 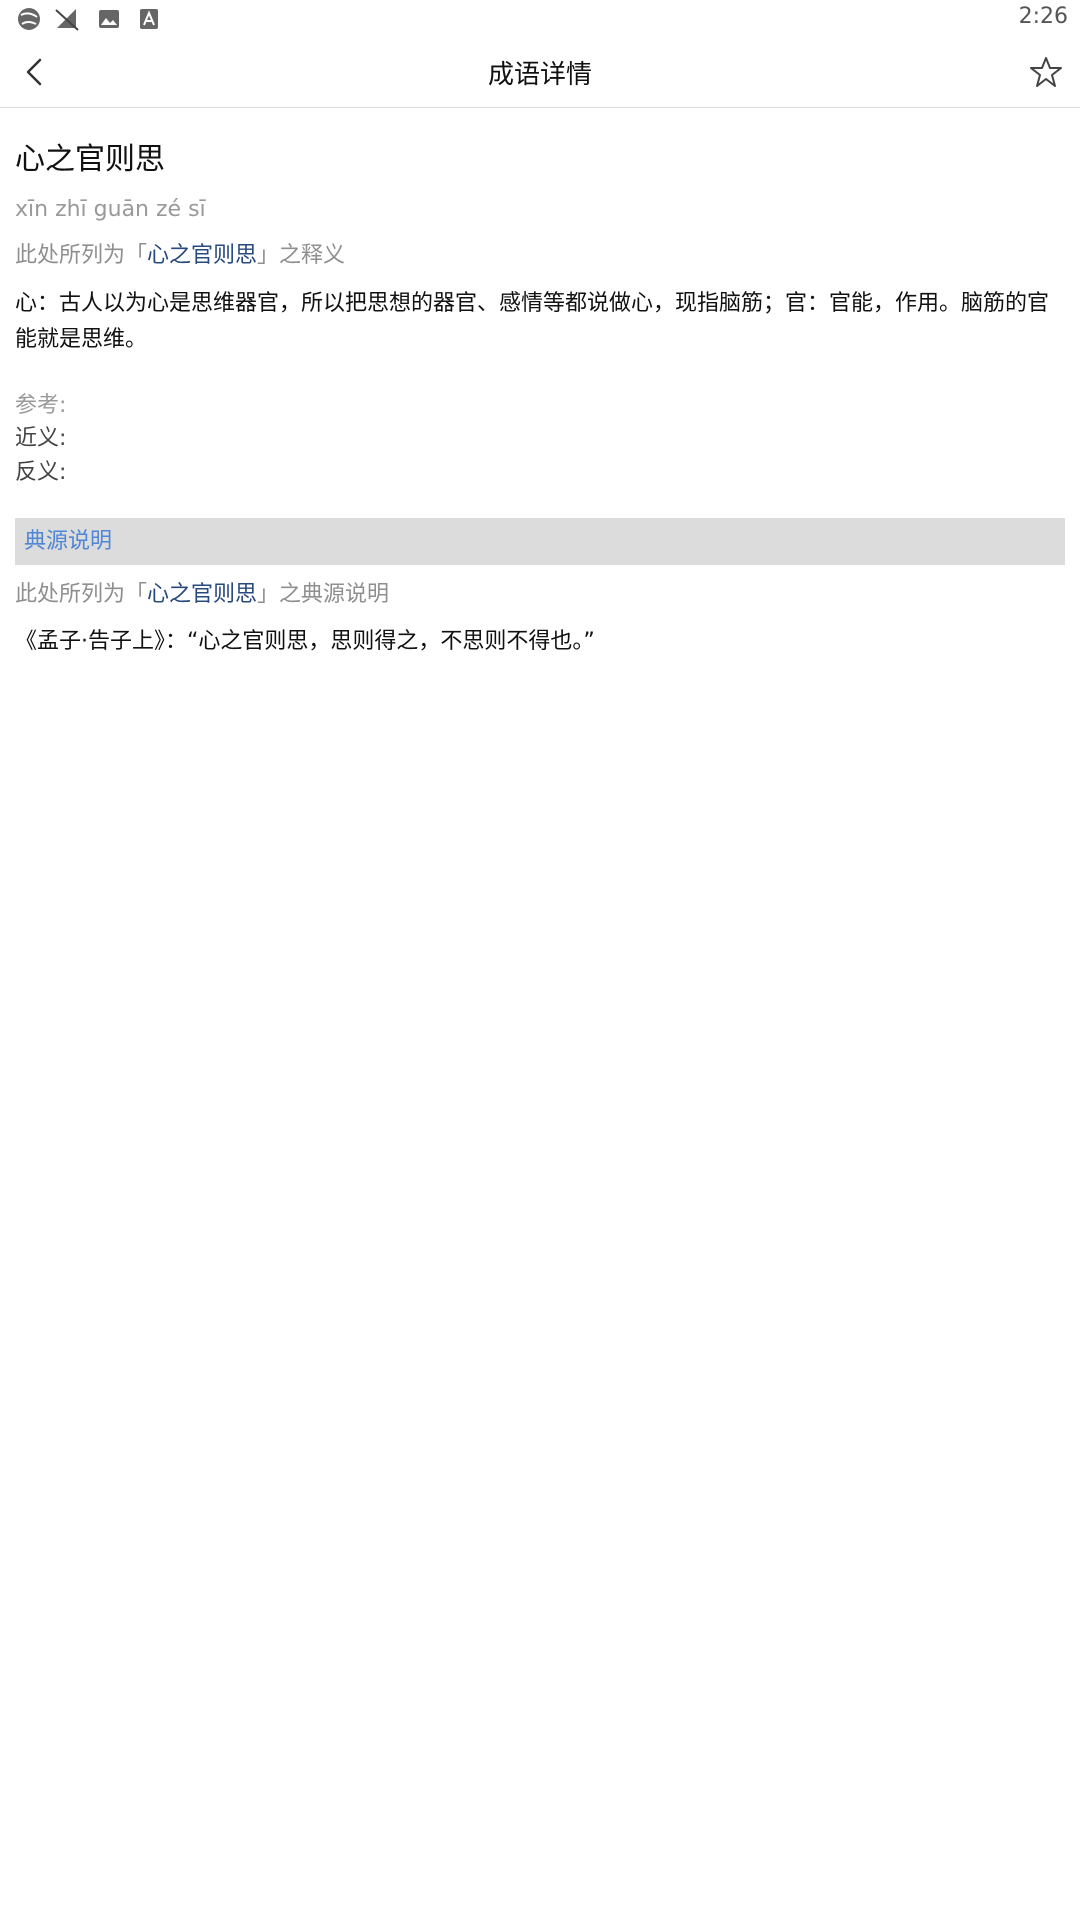 I want to click on status-bar: 2:26, so click(x=540, y=18).